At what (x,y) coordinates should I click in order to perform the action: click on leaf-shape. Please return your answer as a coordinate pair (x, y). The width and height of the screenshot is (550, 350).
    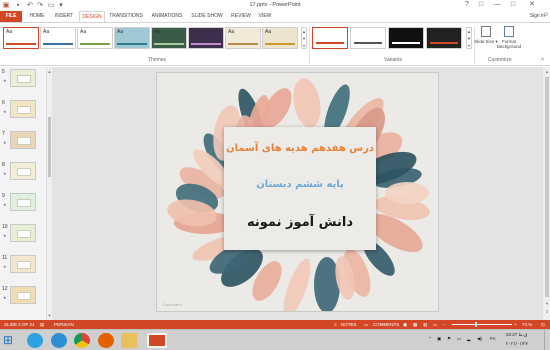
    Looking at the image, I should click on (307, 103).